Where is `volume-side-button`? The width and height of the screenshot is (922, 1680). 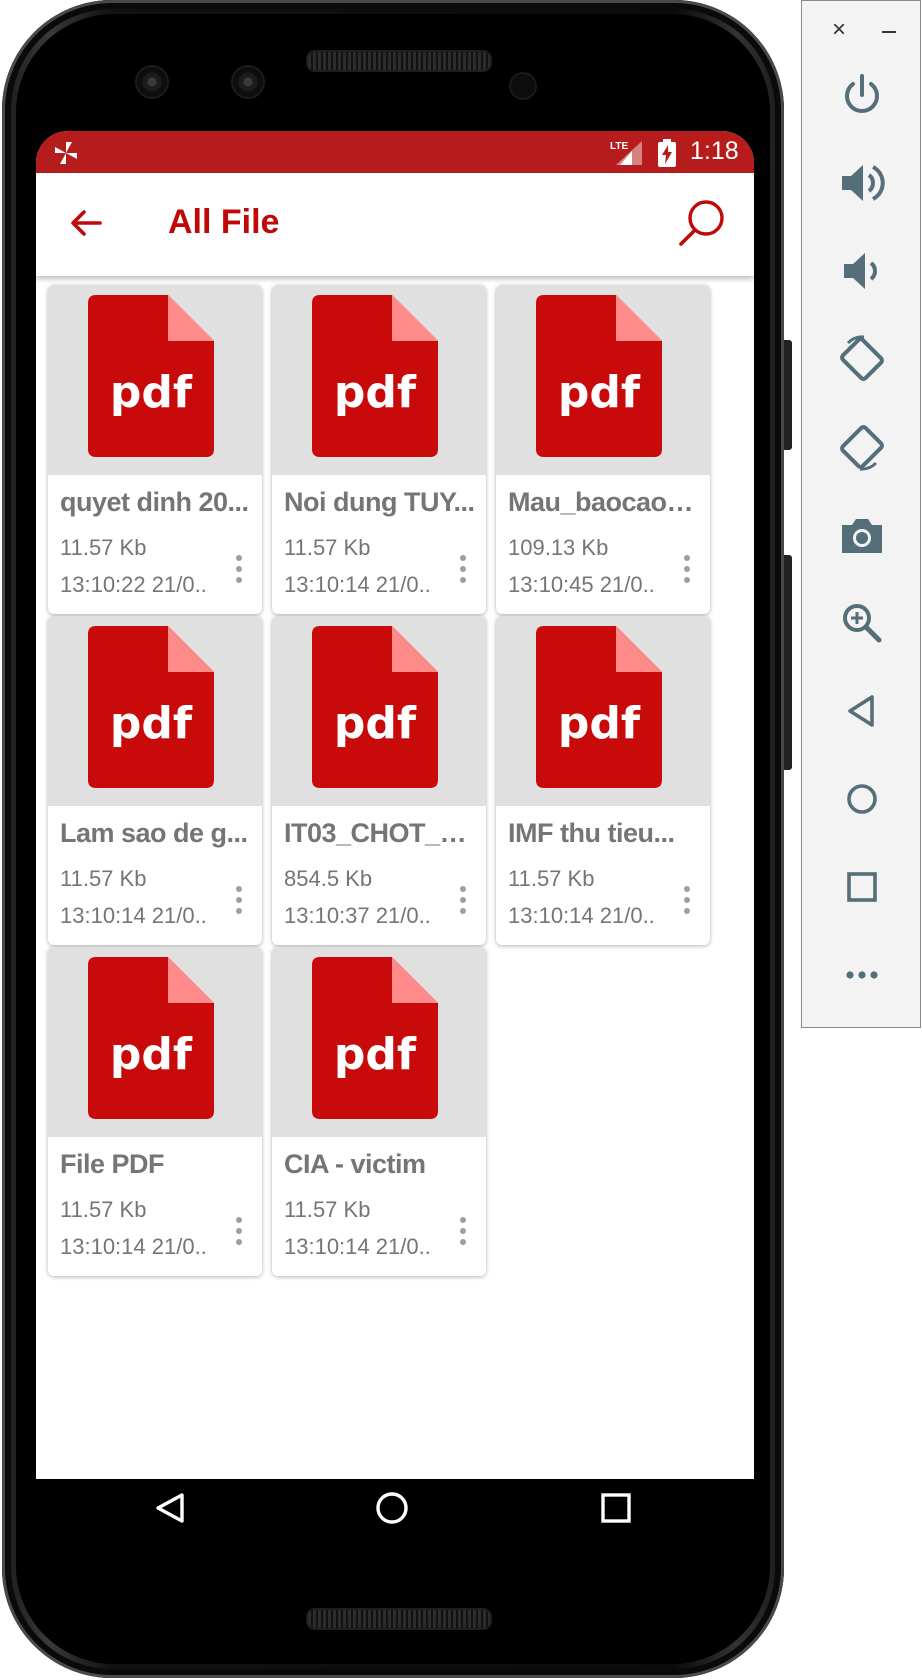 volume-side-button is located at coordinates (788, 662).